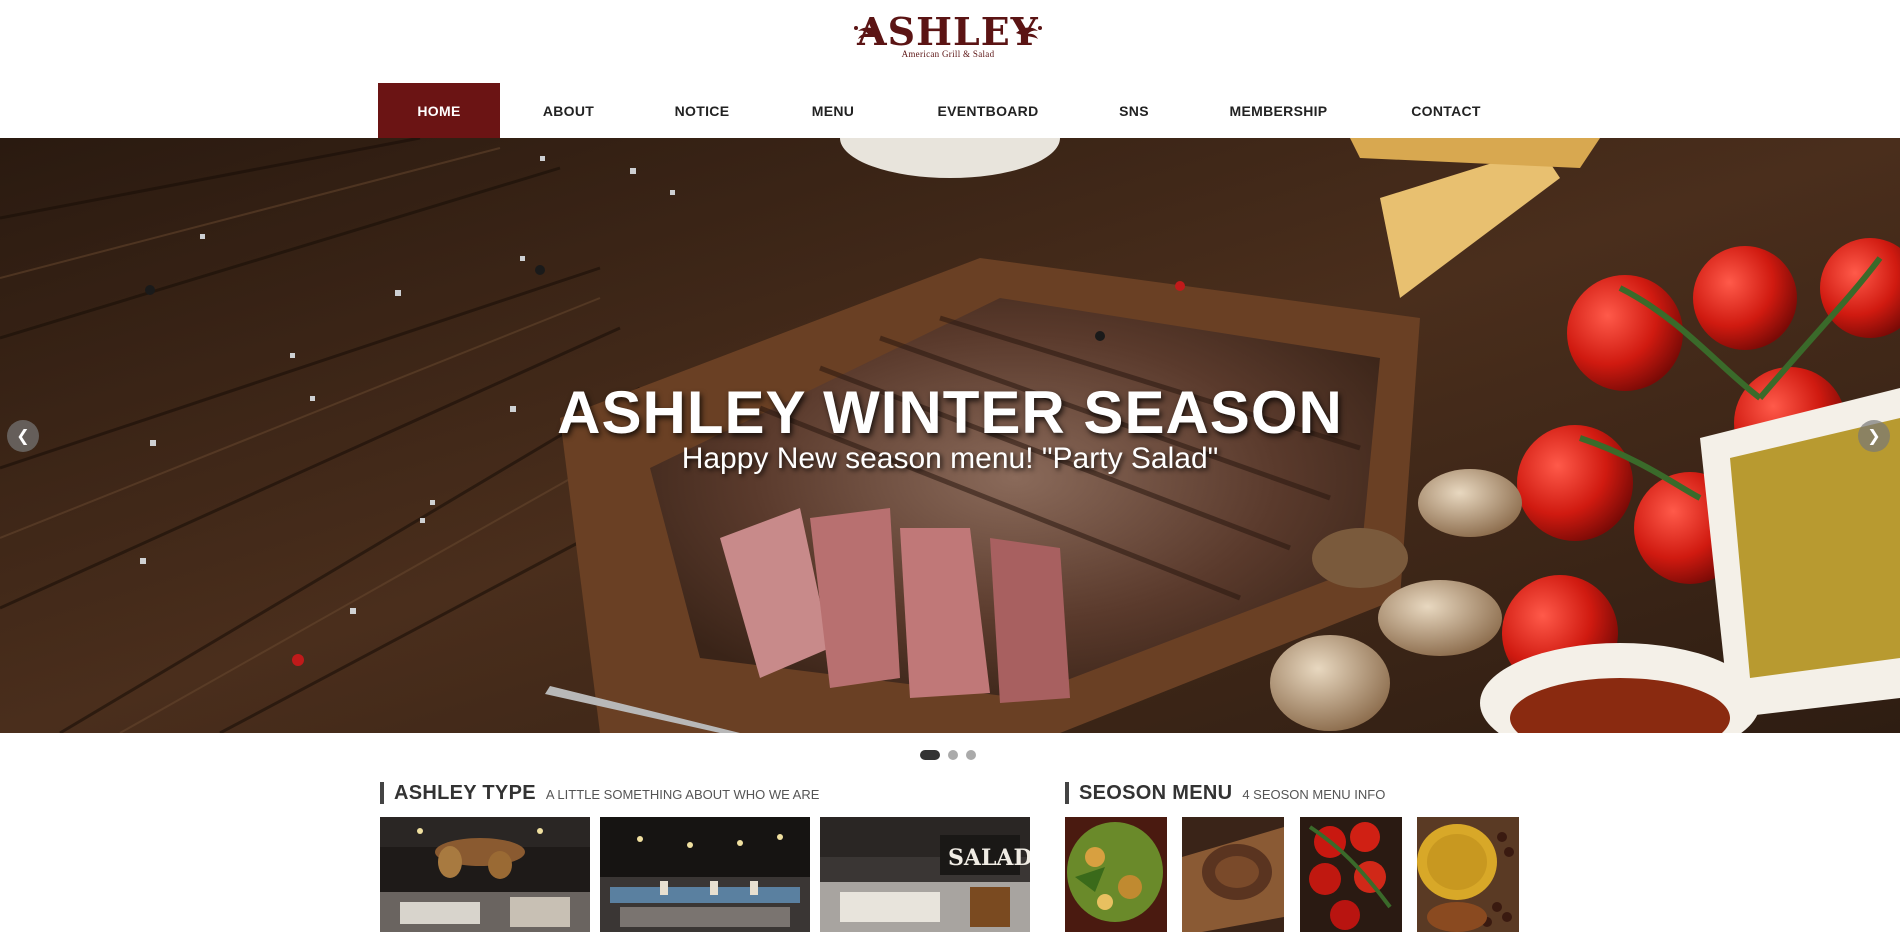 The width and height of the screenshot is (1900, 932). I want to click on buffet-counter-image, so click(705, 874).